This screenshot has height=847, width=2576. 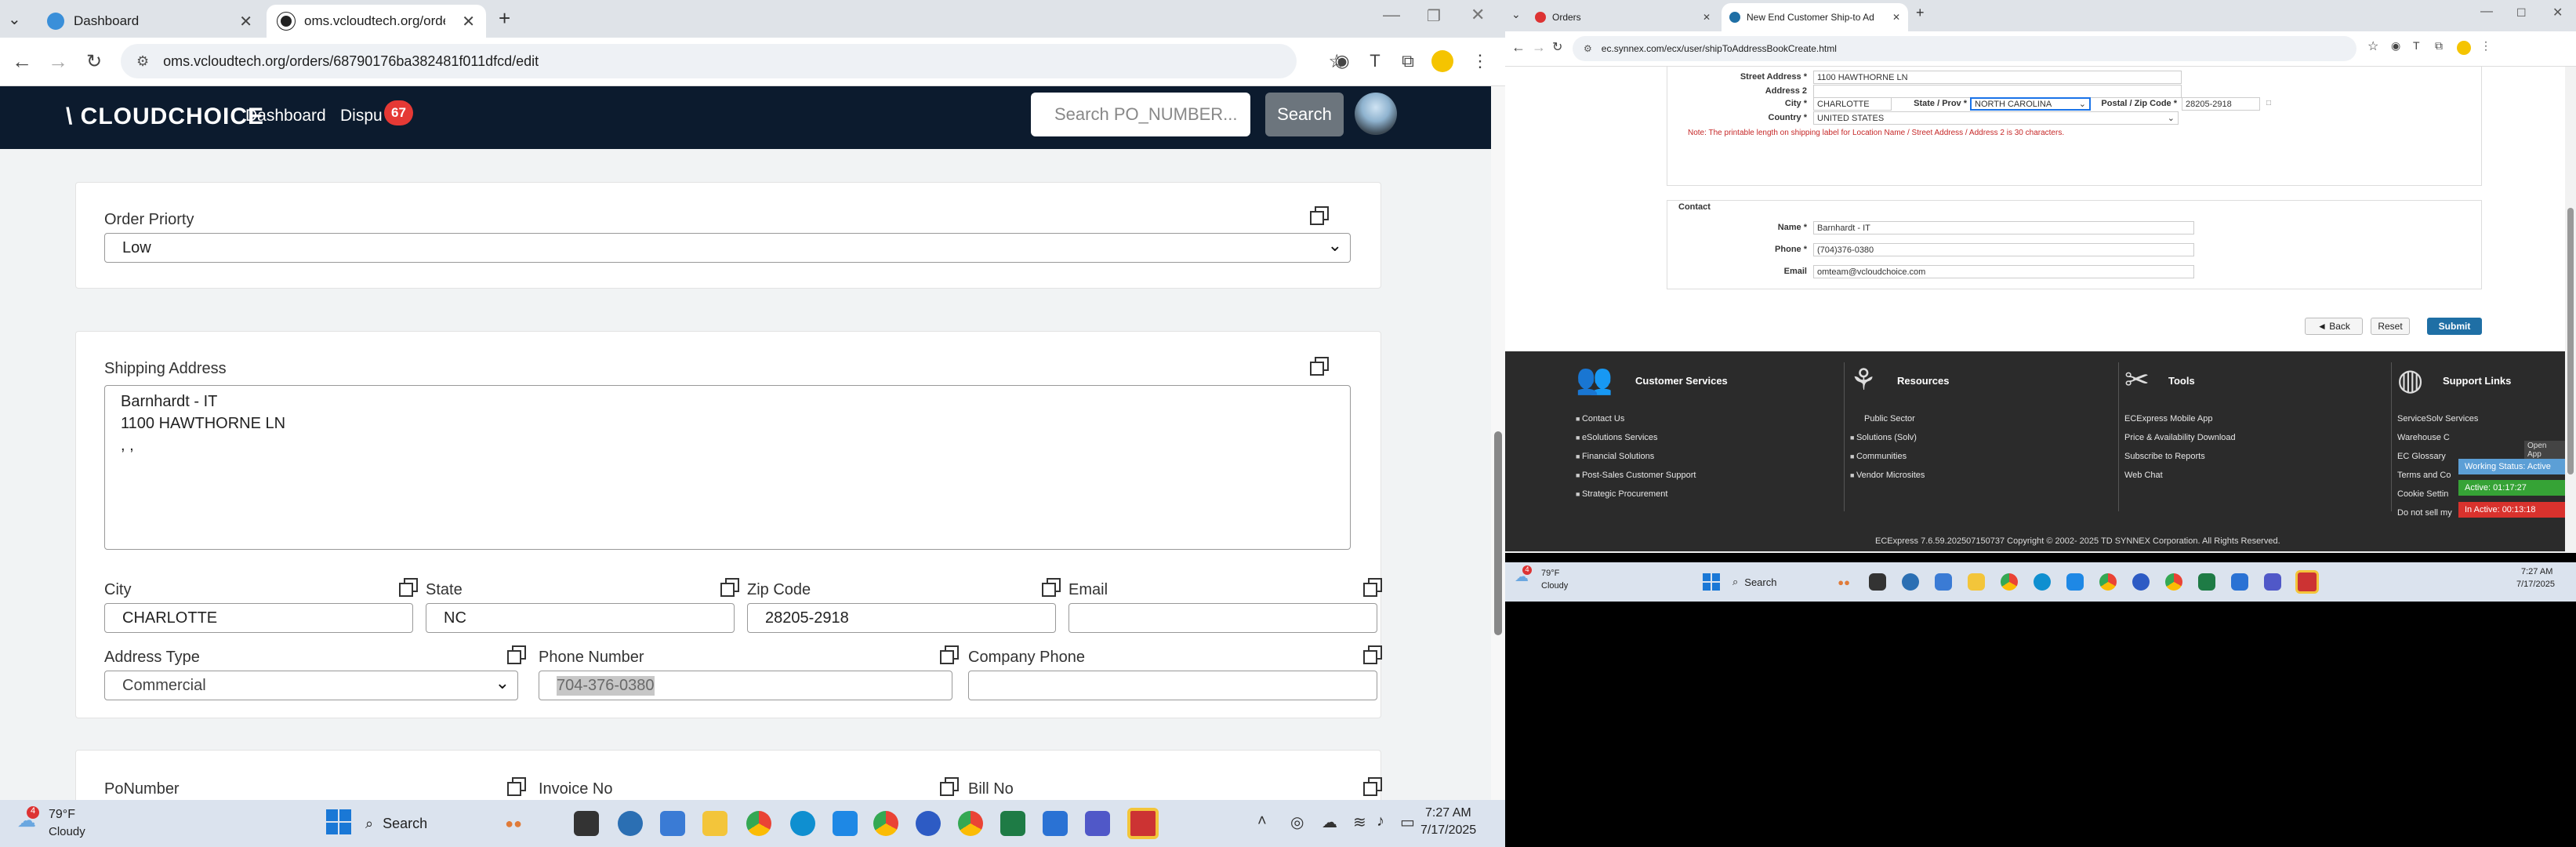 I want to click on footer-link: Post-Sales Customer Support, so click(x=1636, y=475).